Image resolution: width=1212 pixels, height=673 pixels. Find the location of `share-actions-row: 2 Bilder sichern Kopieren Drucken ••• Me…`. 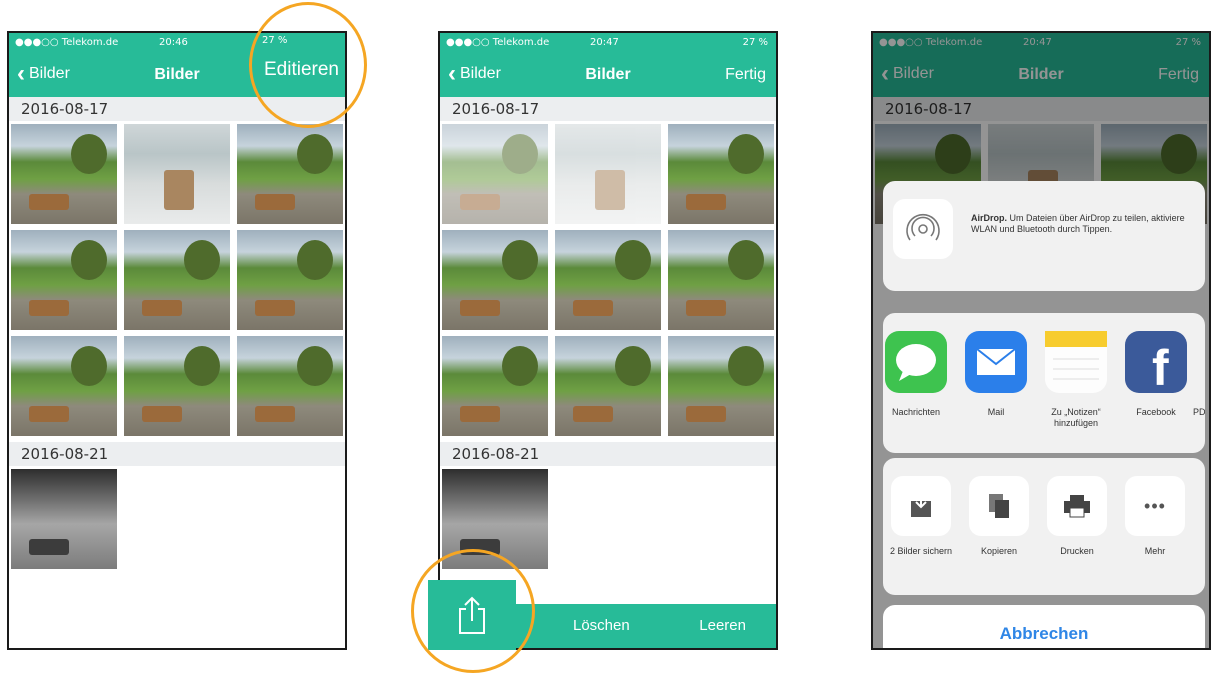

share-actions-row: 2 Bilder sichern Kopieren Drucken ••• Me… is located at coordinates (1044, 526).